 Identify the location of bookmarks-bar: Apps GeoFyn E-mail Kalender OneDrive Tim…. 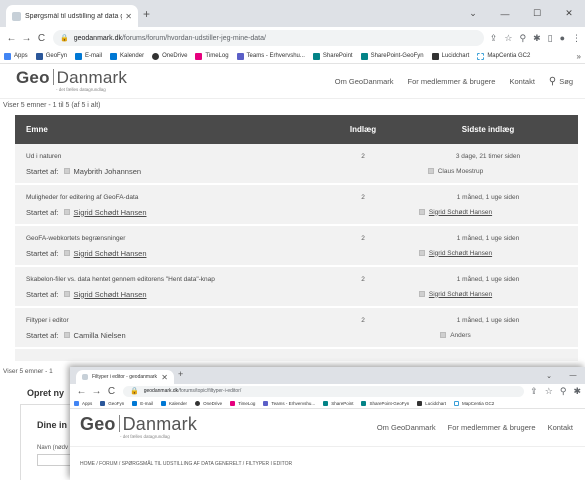
(327, 403).